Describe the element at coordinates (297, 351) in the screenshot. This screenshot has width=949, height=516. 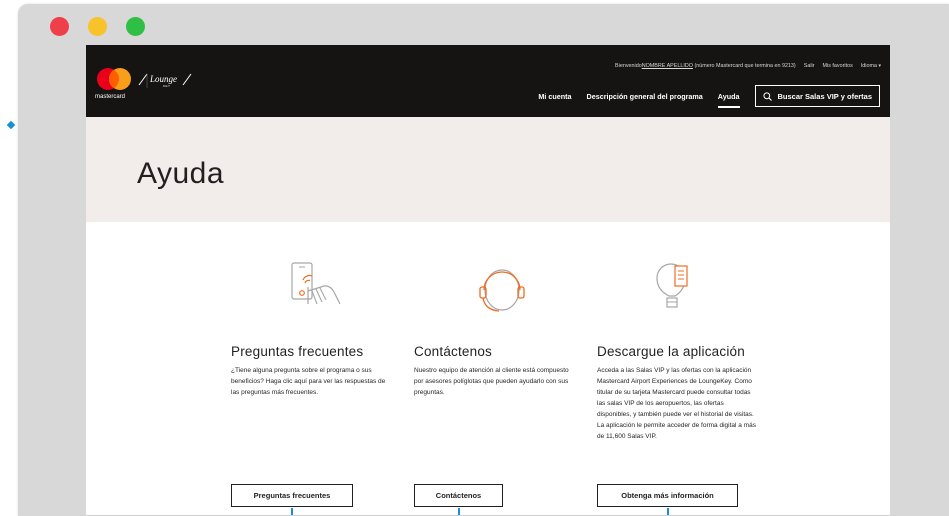
I see `faq-title: Preguntas frecuentes` at that location.